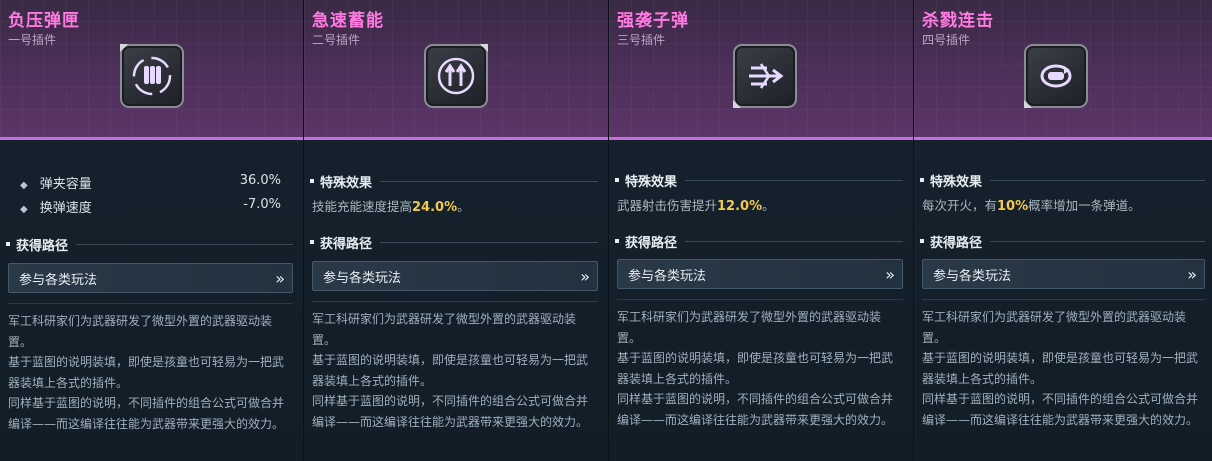 This screenshot has width=1212, height=461. I want to click on effect-value: 12.0%, so click(740, 206).